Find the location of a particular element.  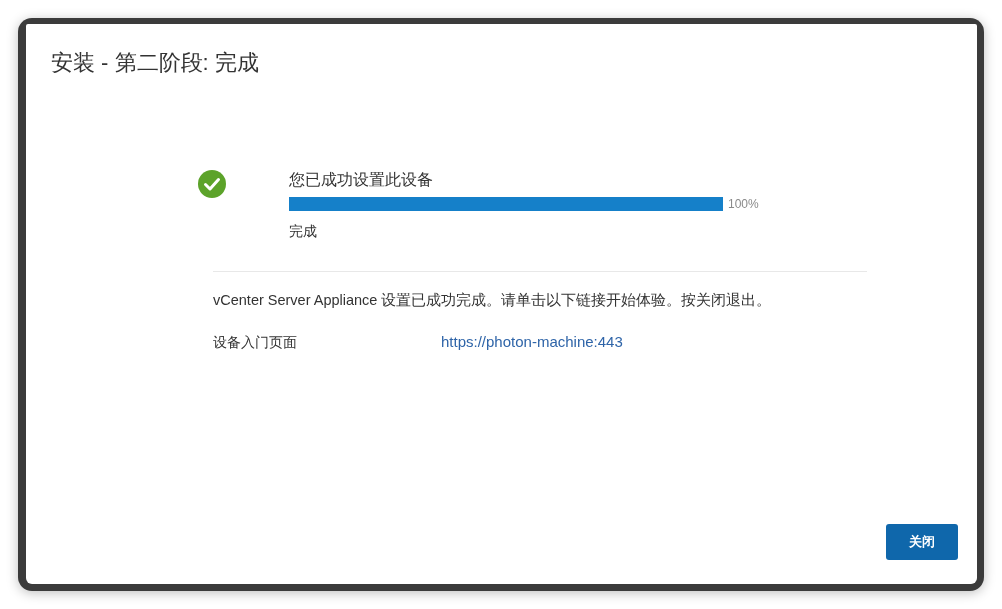

dialog-title: 安装 - 第二阶段: 完成 is located at coordinates (155, 63).